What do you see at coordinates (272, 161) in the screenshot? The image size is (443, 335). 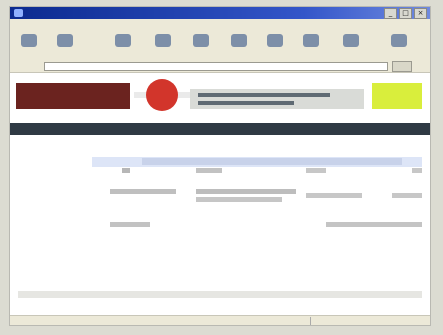 I see `highlight-bar` at bounding box center [272, 161].